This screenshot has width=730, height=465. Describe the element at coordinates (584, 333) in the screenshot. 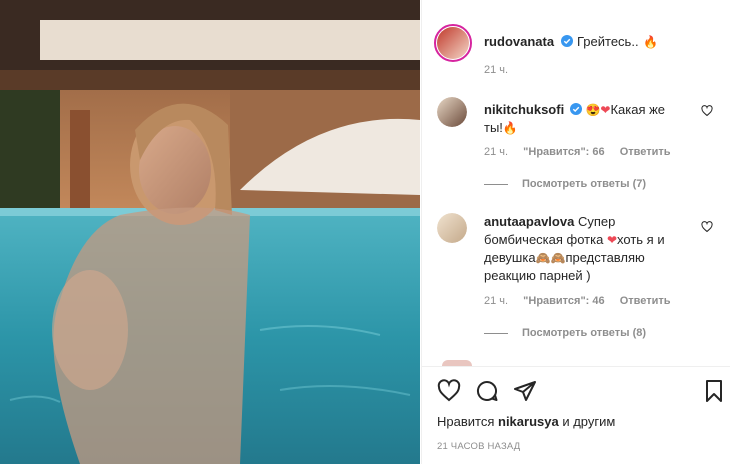

I see `view-replies-label: Посмотреть ответы (8)` at that location.